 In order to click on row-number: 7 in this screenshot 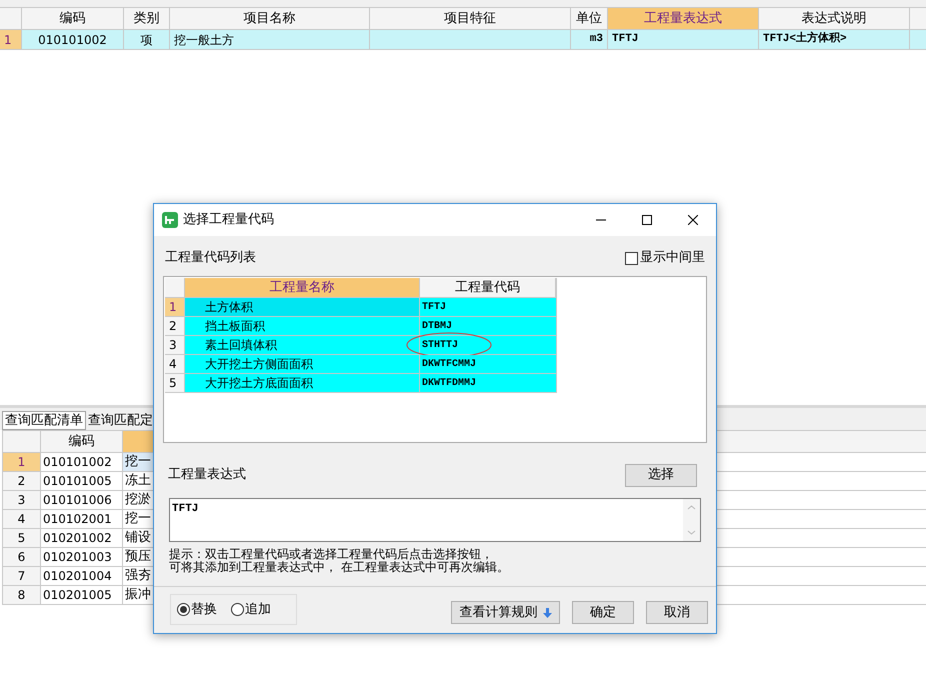, I will do `click(22, 576)`.